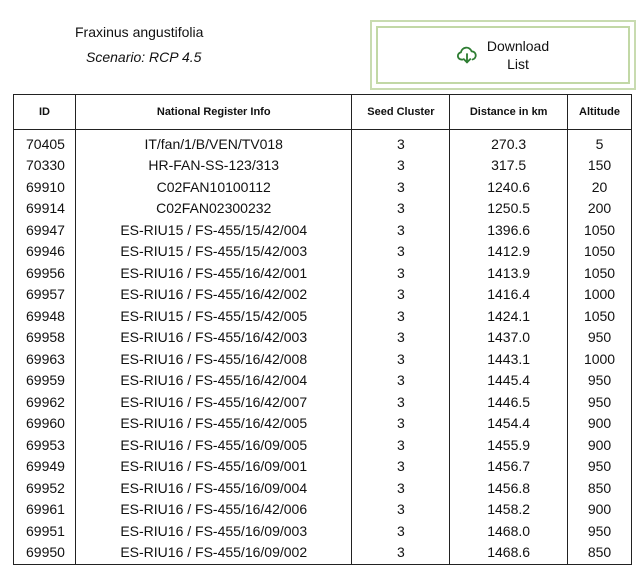  What do you see at coordinates (213, 402) in the screenshot?
I see `cell-national-register-info: ES-RIU16 / FS-455/16/42/007` at bounding box center [213, 402].